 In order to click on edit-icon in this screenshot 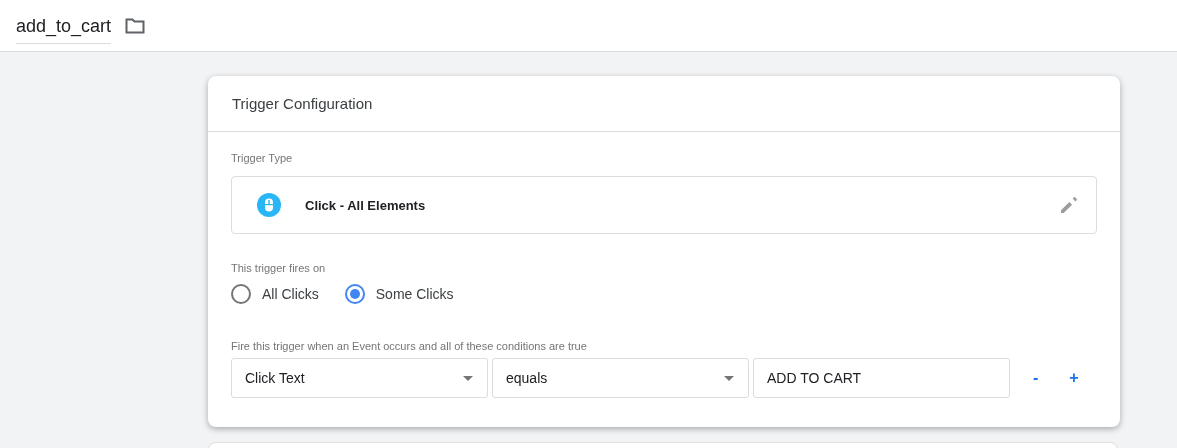, I will do `click(1069, 205)`.